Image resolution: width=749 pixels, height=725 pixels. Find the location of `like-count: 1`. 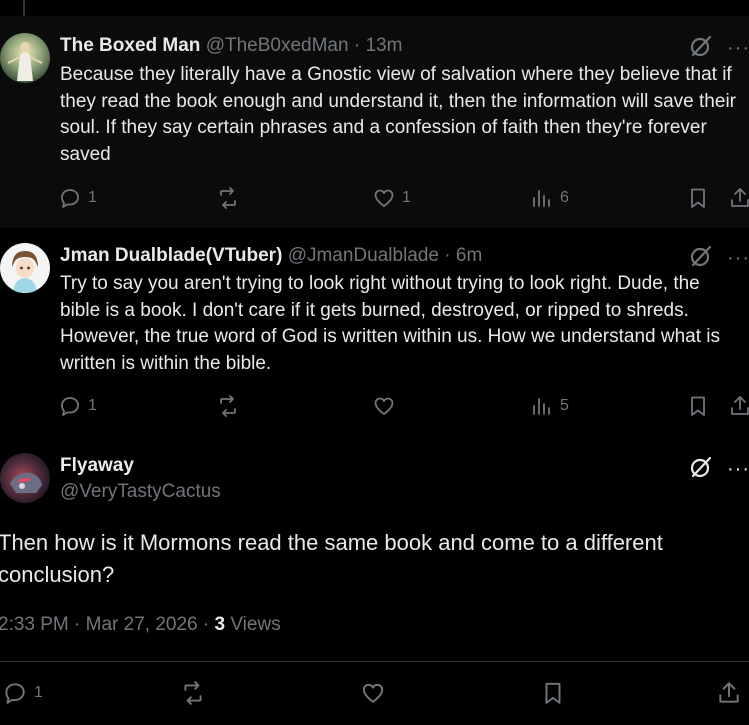

like-count: 1 is located at coordinates (406, 197).